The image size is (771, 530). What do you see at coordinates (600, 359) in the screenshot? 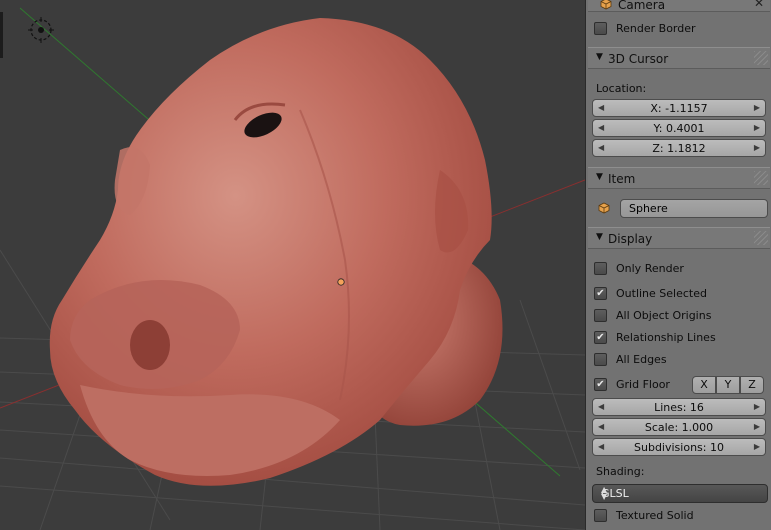
I see `all-edges-checkbox` at bounding box center [600, 359].